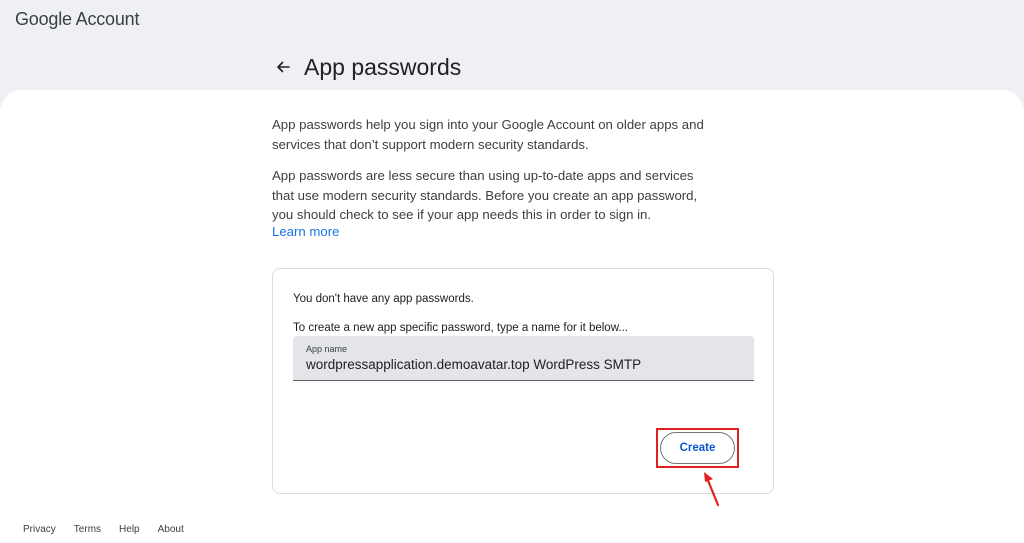 This screenshot has width=1024, height=543. What do you see at coordinates (43, 19) in the screenshot?
I see `logo-google-text: Google` at bounding box center [43, 19].